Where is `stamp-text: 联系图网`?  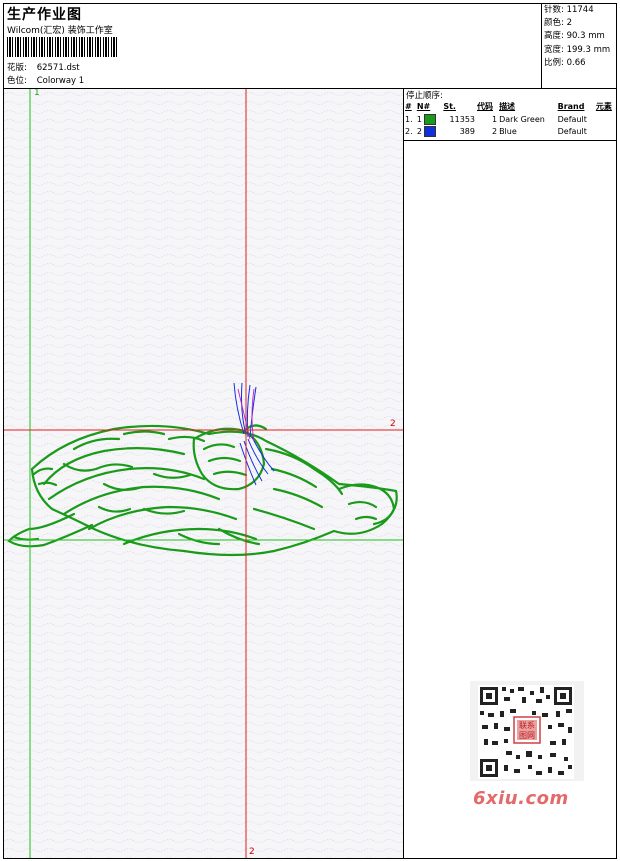 stamp-text: 联系图网 is located at coordinates (527, 730).